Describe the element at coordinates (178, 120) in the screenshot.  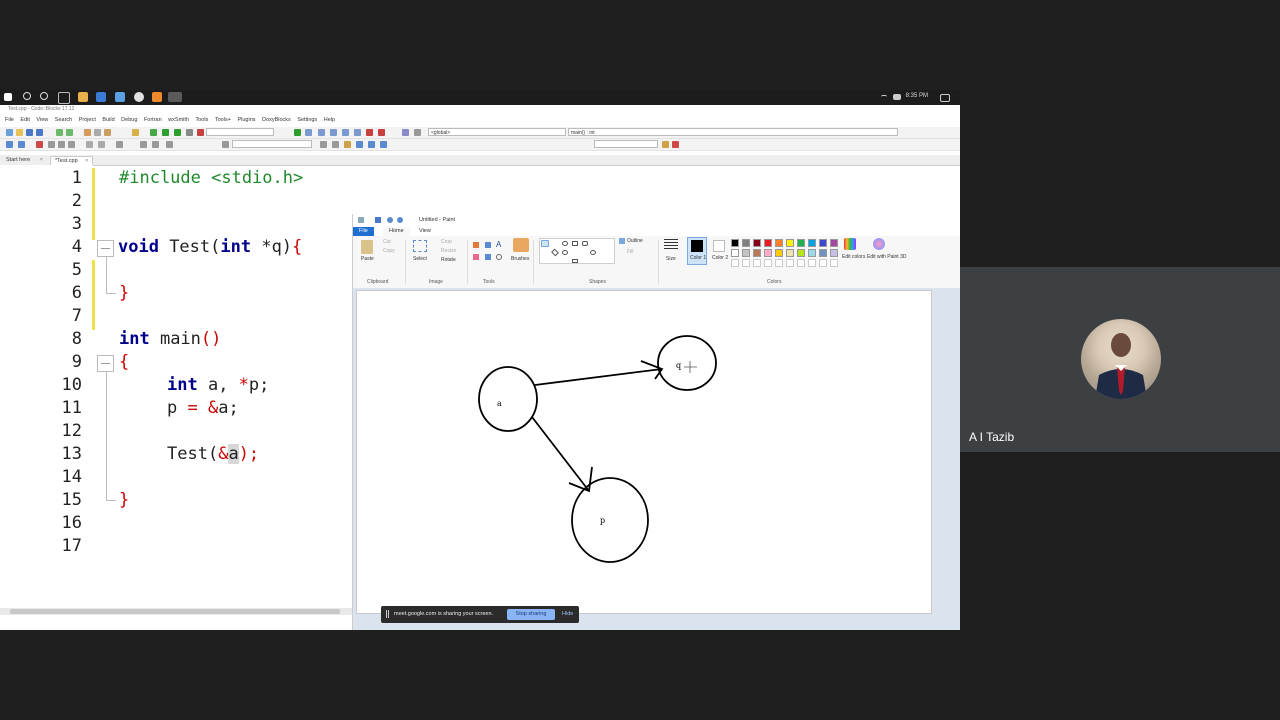
I see `menu-wxsmith: wxSmith` at that location.